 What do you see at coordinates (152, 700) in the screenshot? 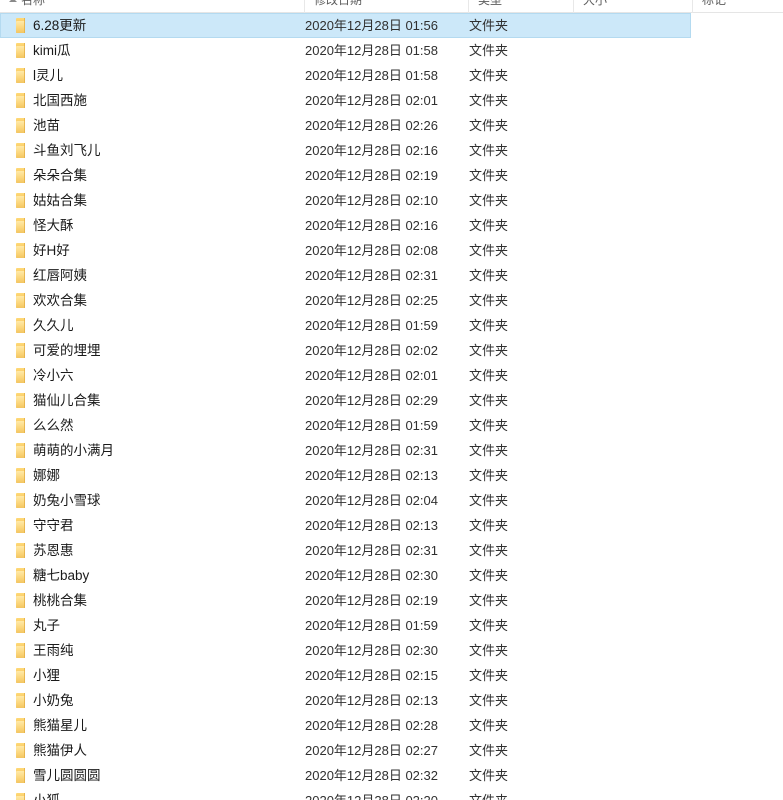
I see `file-name-cell: 小奶兔` at bounding box center [152, 700].